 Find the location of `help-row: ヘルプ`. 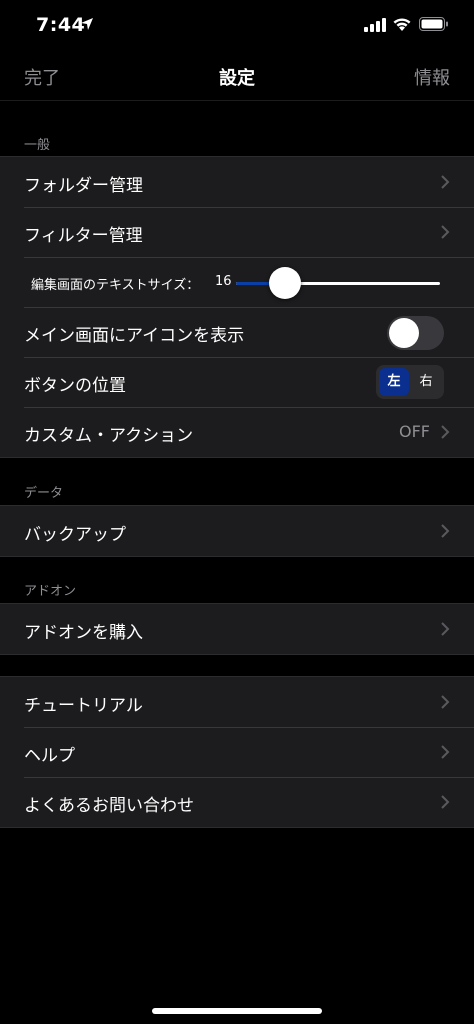

help-row: ヘルプ is located at coordinates (237, 752).